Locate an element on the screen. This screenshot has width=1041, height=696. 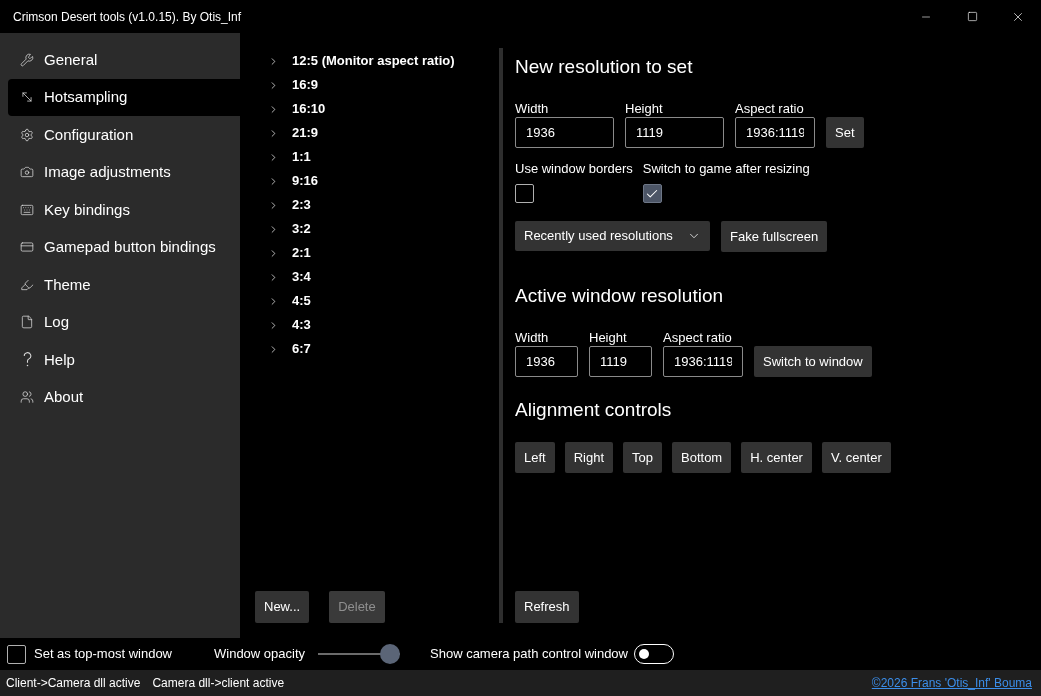
sidebar-item: Help is located at coordinates (124, 360).